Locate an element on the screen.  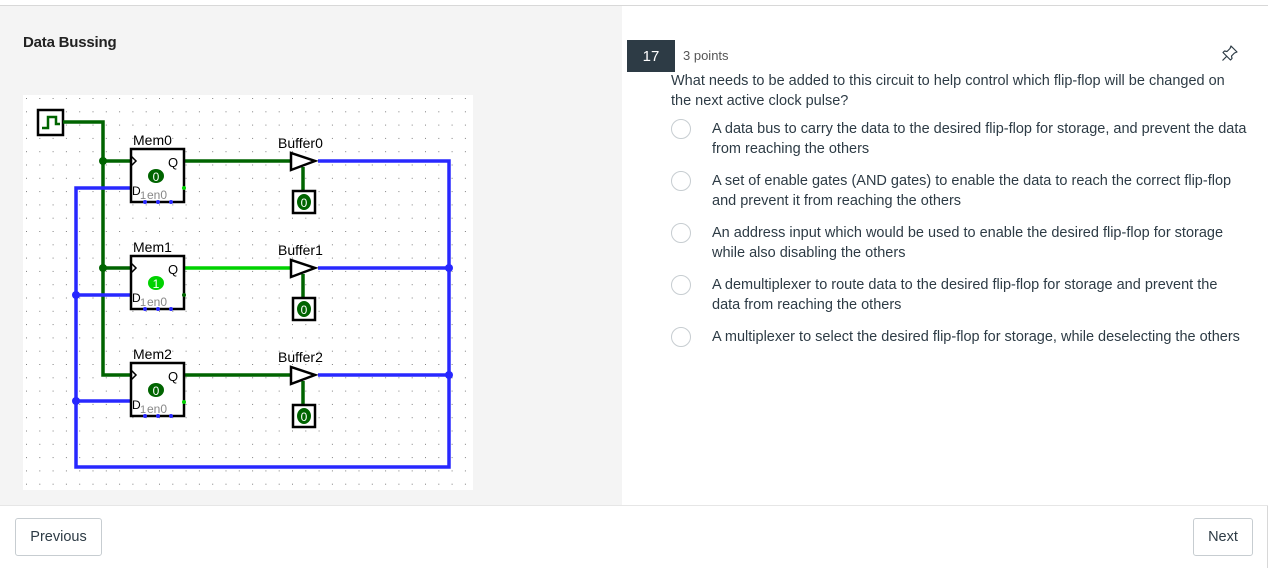
buffer-label: Buffer1 is located at coordinates (300, 250).